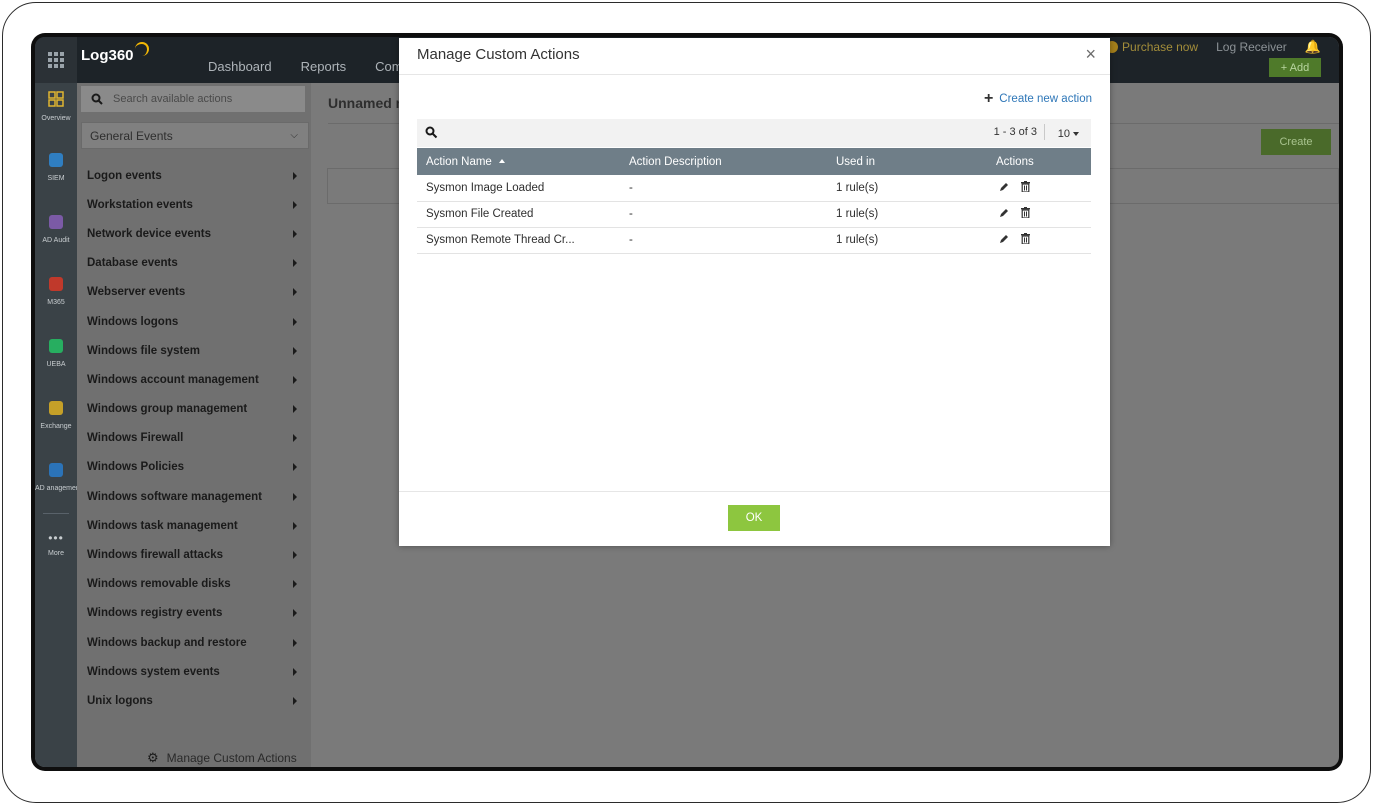  Describe the element at coordinates (1295, 67) in the screenshot. I see `add-button: + Add` at that location.